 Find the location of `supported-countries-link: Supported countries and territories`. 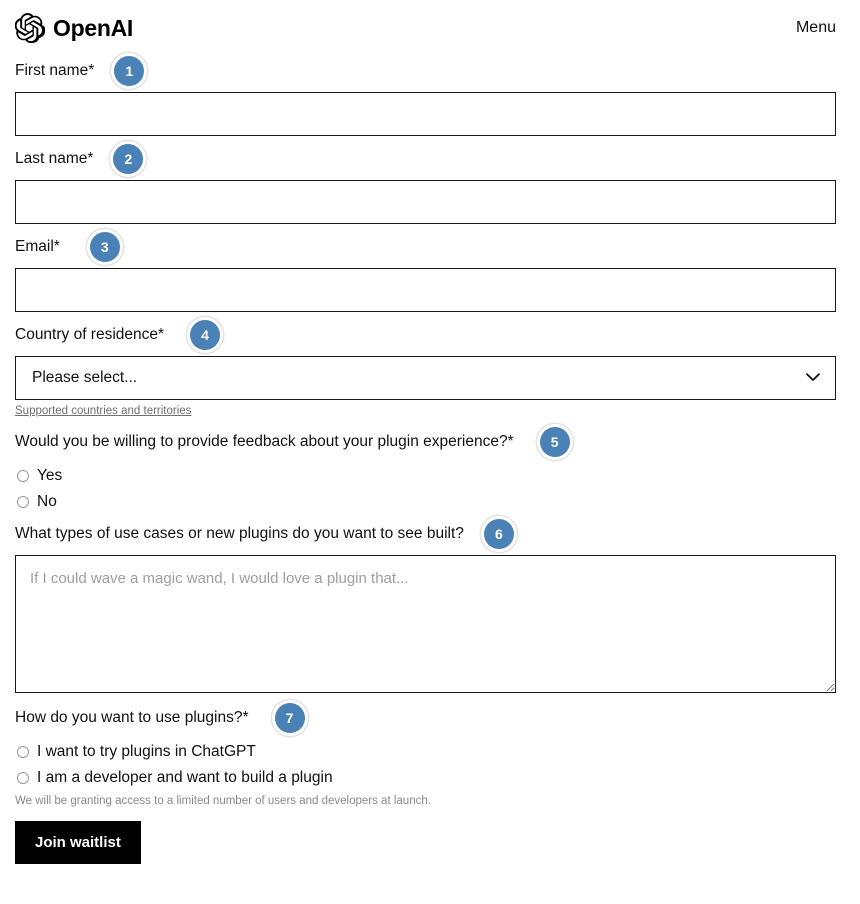

supported-countries-link: Supported countries and territories is located at coordinates (103, 411).